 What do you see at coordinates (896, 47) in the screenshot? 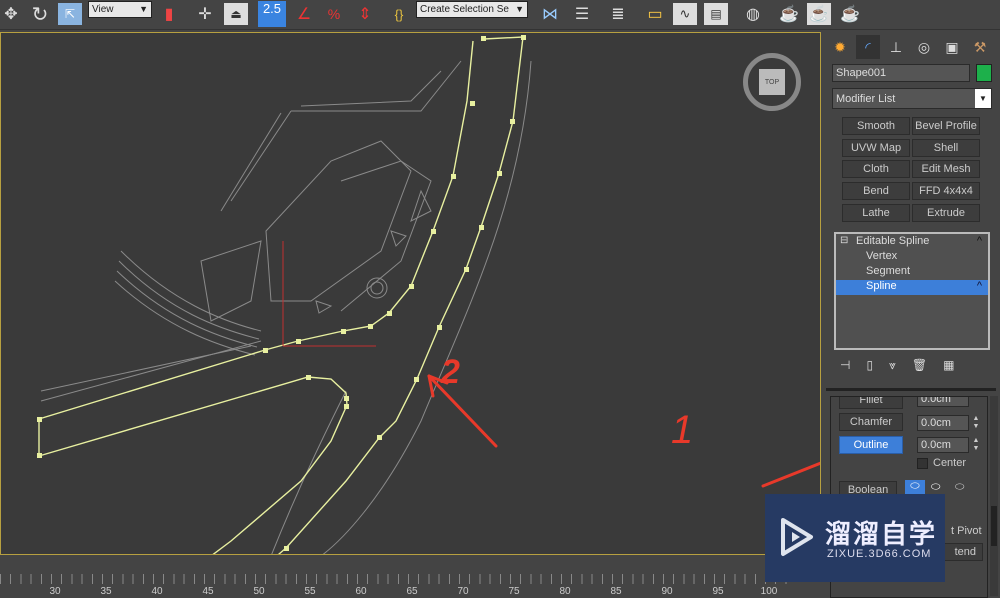
I see `hierarchy-icon: ⊥` at bounding box center [896, 47].